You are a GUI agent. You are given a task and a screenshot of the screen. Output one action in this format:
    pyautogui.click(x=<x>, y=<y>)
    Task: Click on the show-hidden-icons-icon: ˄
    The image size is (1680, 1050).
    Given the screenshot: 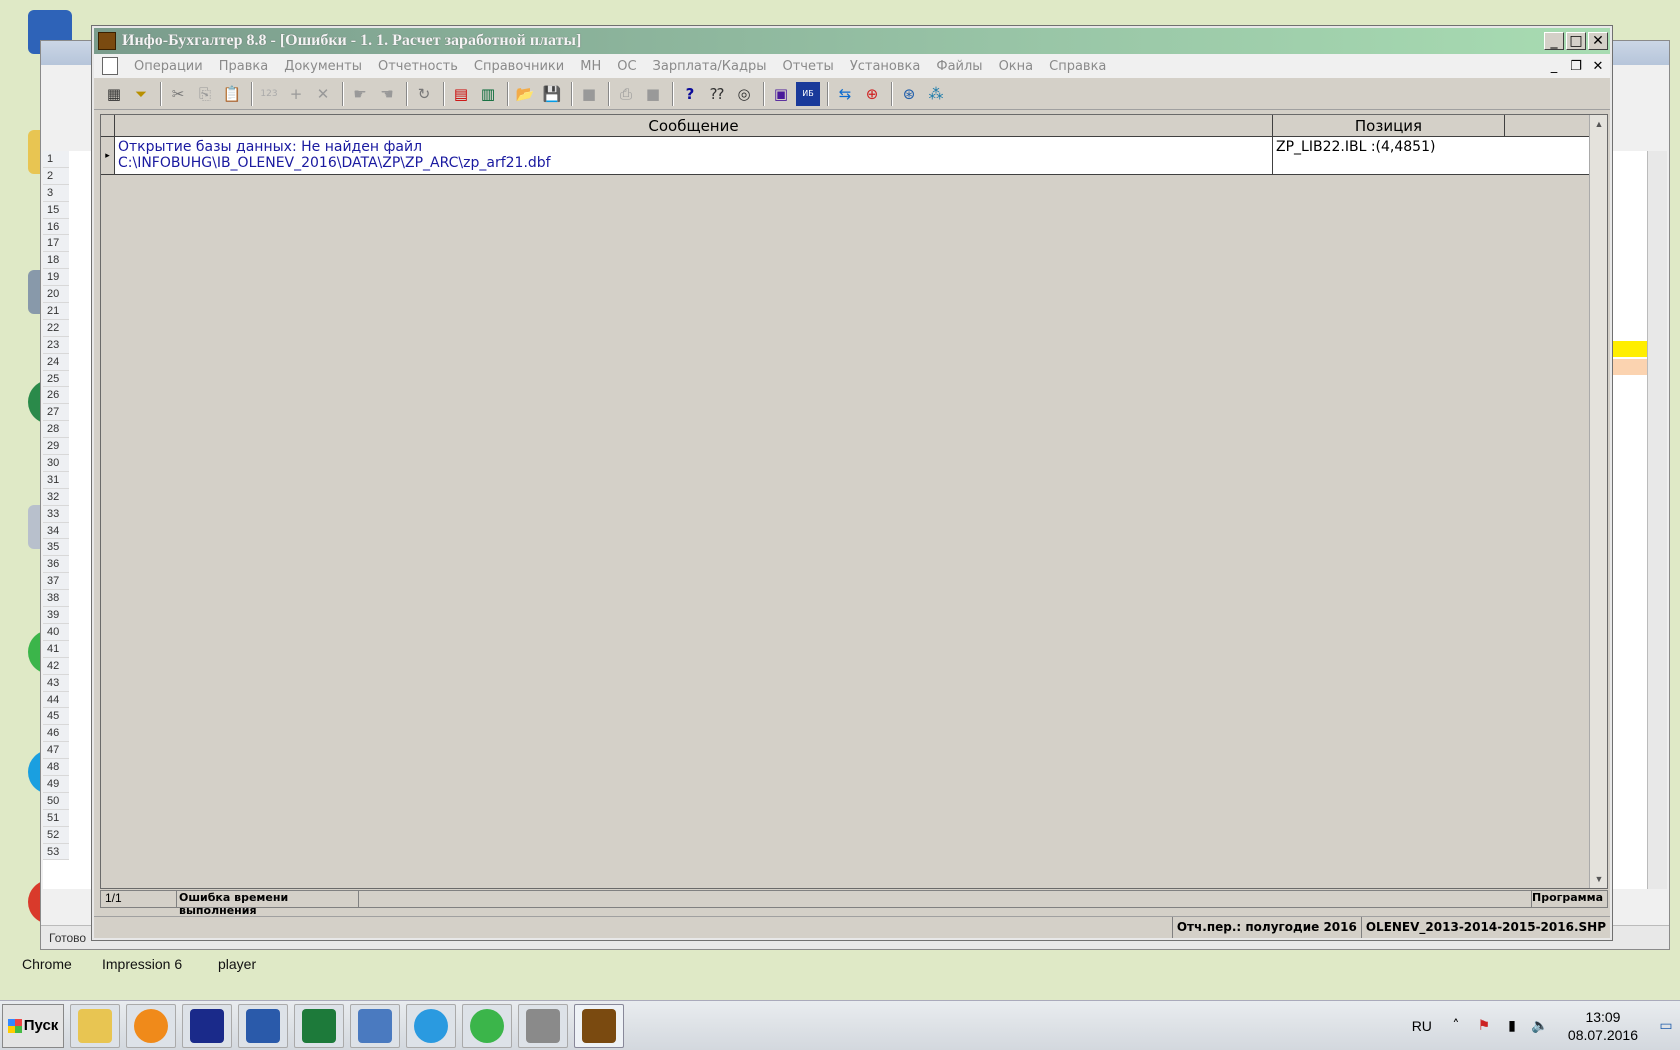 What is the action you would take?
    pyautogui.click(x=1456, y=1026)
    